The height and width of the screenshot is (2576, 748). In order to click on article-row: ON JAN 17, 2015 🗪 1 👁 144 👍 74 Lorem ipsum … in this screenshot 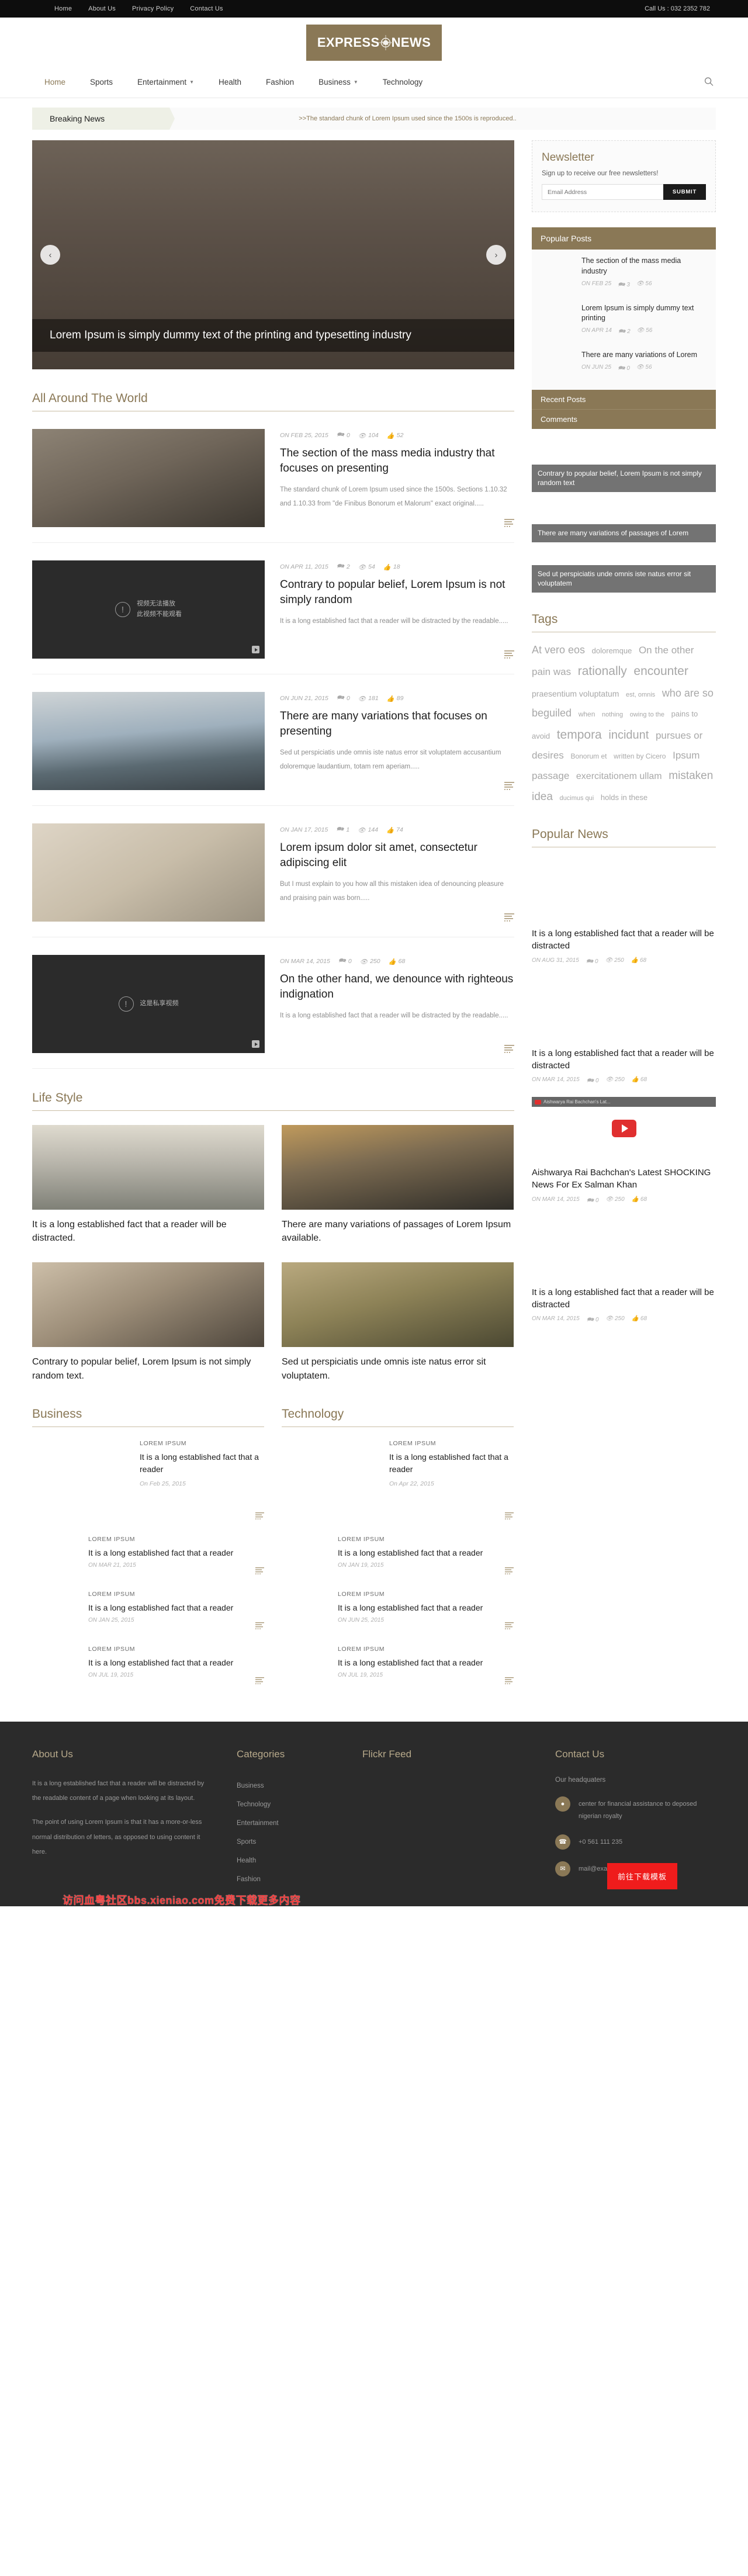, I will do `click(273, 871)`.